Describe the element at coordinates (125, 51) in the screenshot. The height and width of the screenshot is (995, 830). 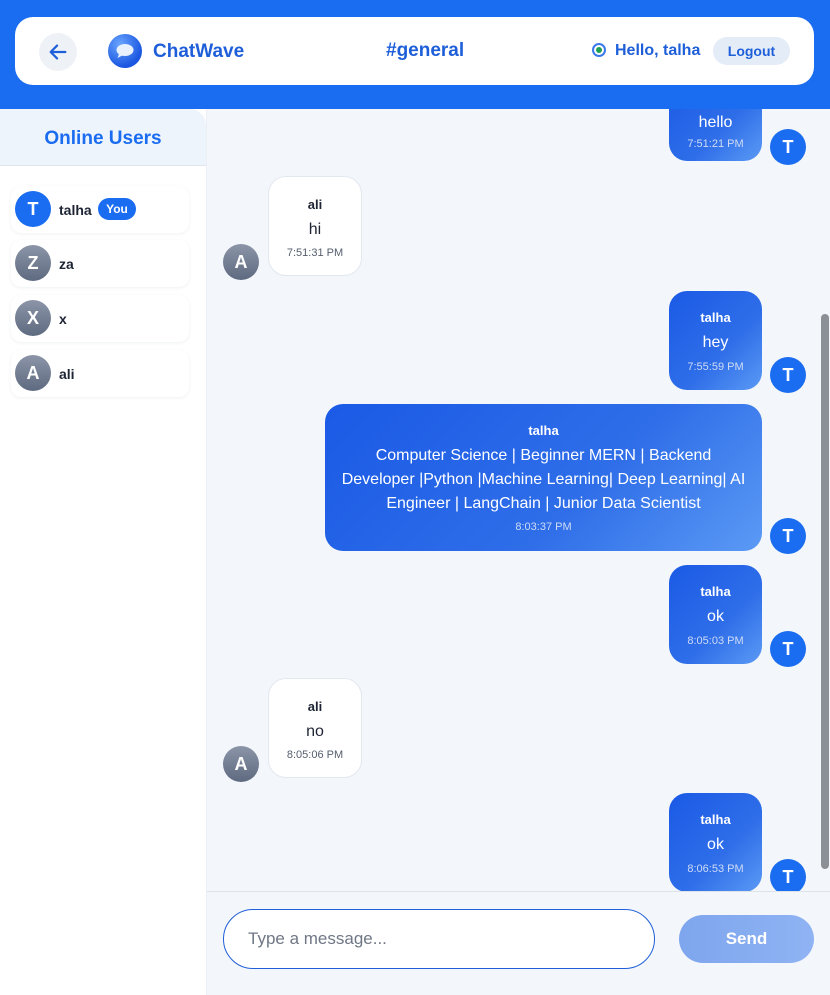
I see `chat-bubble-icon` at that location.